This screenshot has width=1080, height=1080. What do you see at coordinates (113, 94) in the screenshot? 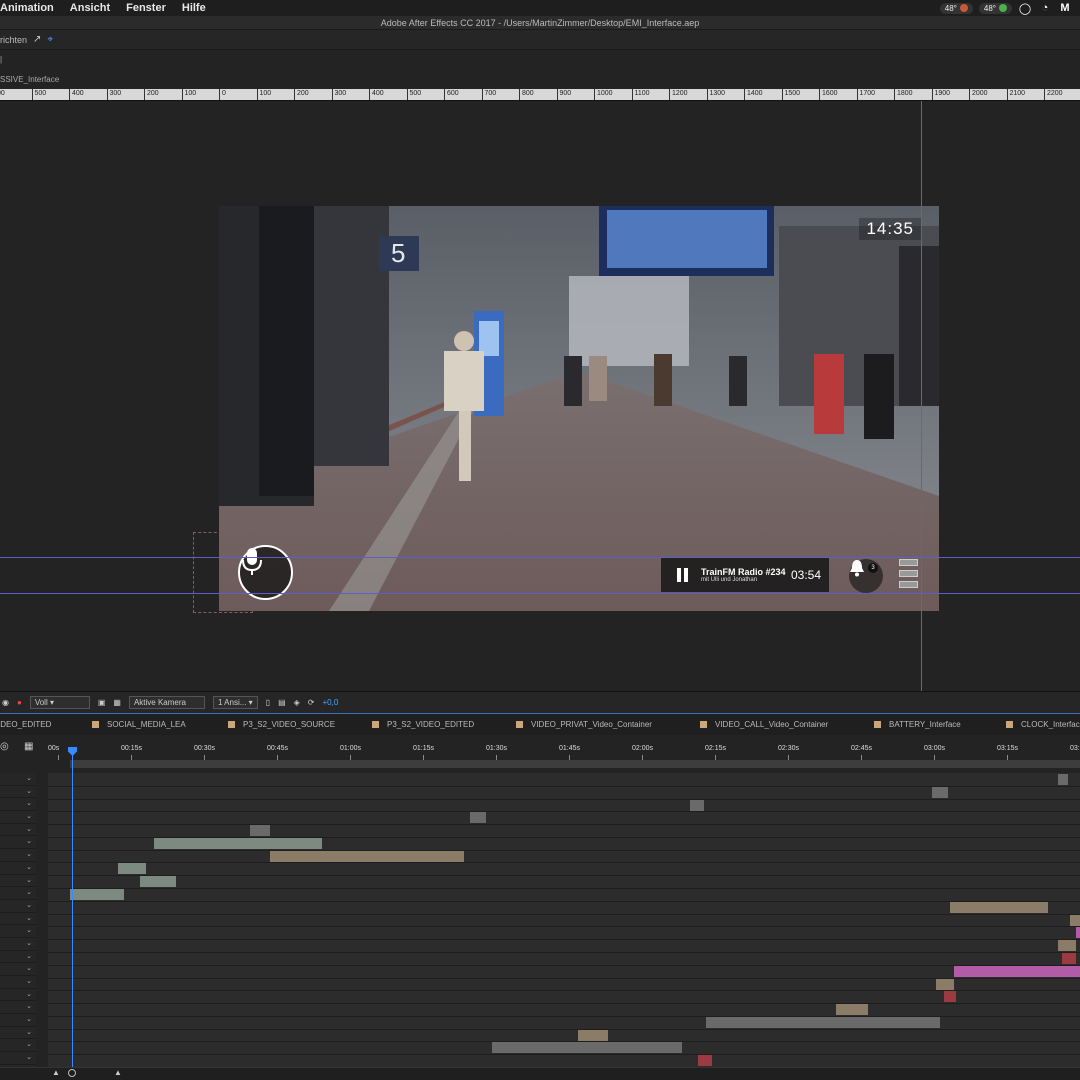
I see `ruler-tick-label: 300` at bounding box center [113, 94].